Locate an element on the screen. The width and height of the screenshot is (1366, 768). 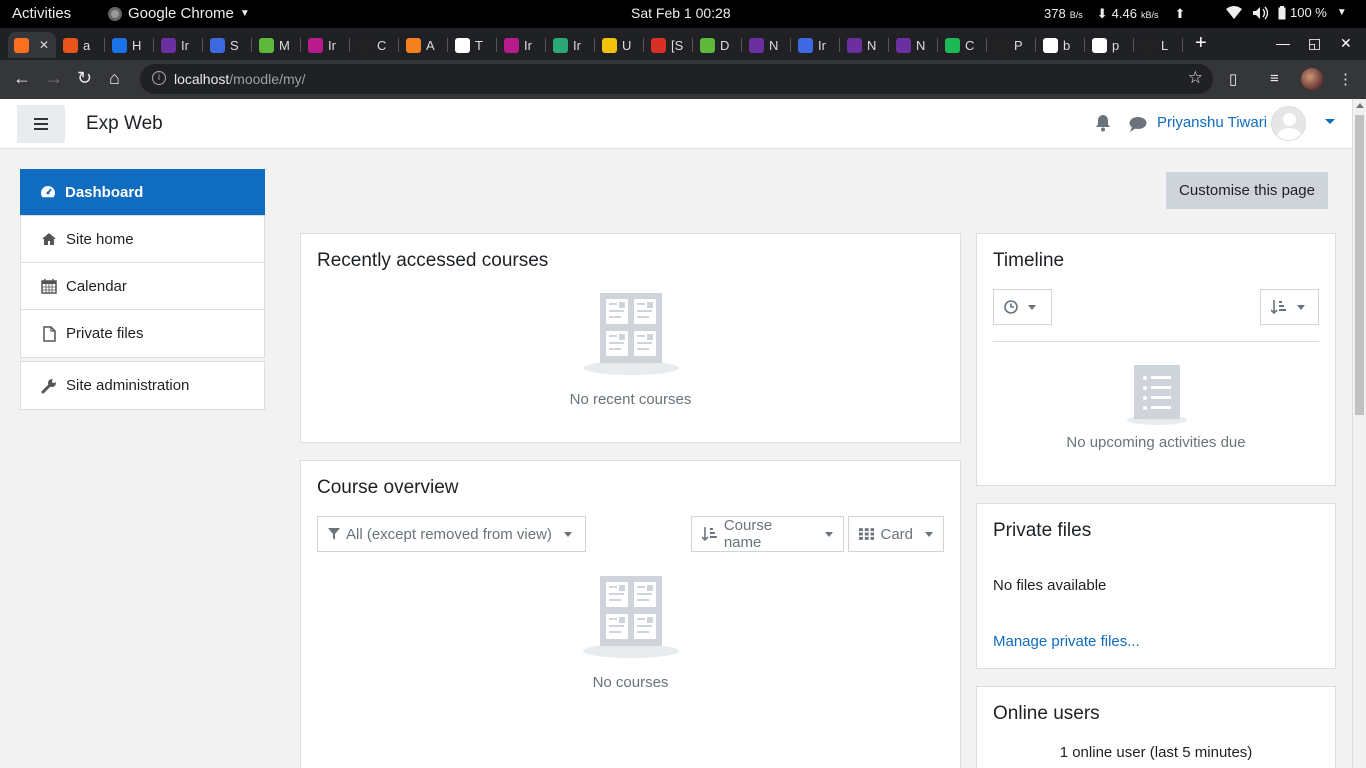
chrome-app-icon is located at coordinates (115, 13).